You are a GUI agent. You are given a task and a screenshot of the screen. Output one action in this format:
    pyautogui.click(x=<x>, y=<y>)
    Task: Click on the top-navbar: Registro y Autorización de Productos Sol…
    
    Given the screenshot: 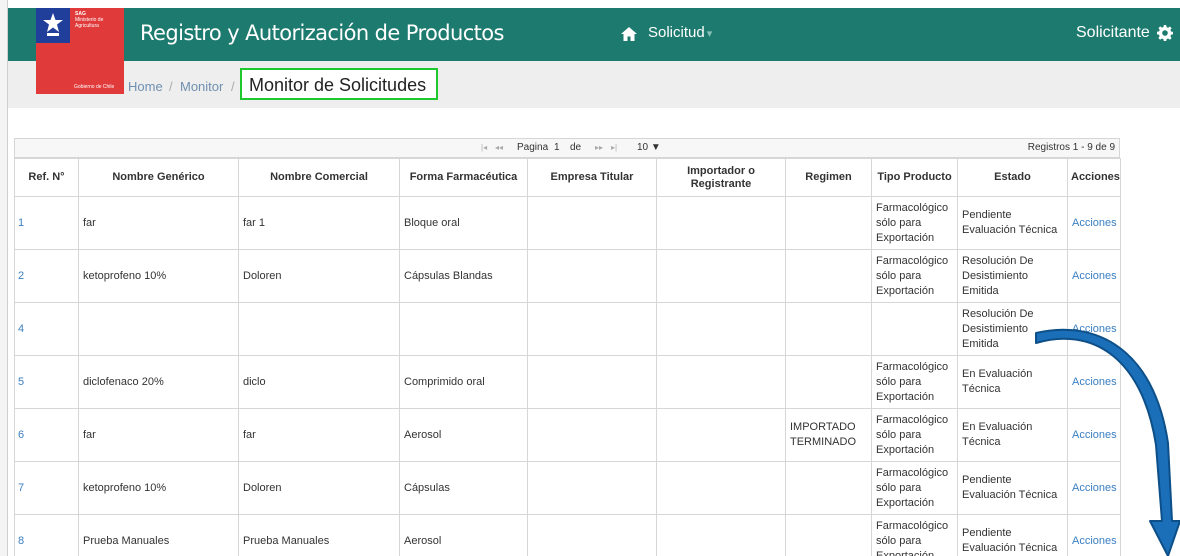 What is the action you would take?
    pyautogui.click(x=594, y=34)
    